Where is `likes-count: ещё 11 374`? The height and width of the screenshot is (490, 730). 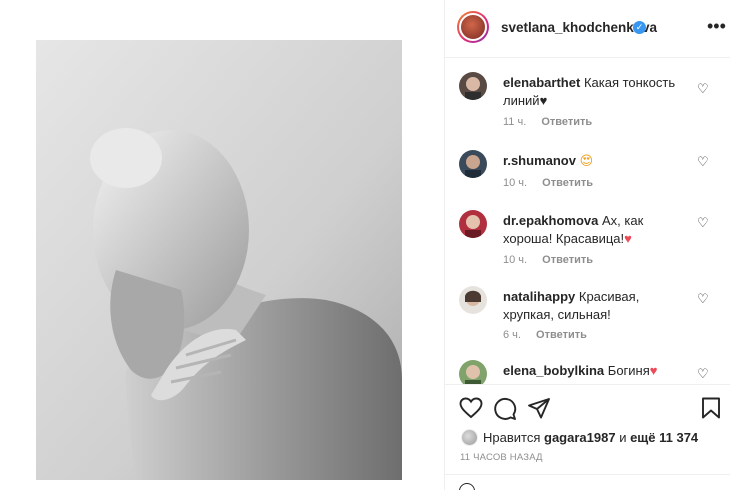
likes-count: ещё 11 374 is located at coordinates (664, 437).